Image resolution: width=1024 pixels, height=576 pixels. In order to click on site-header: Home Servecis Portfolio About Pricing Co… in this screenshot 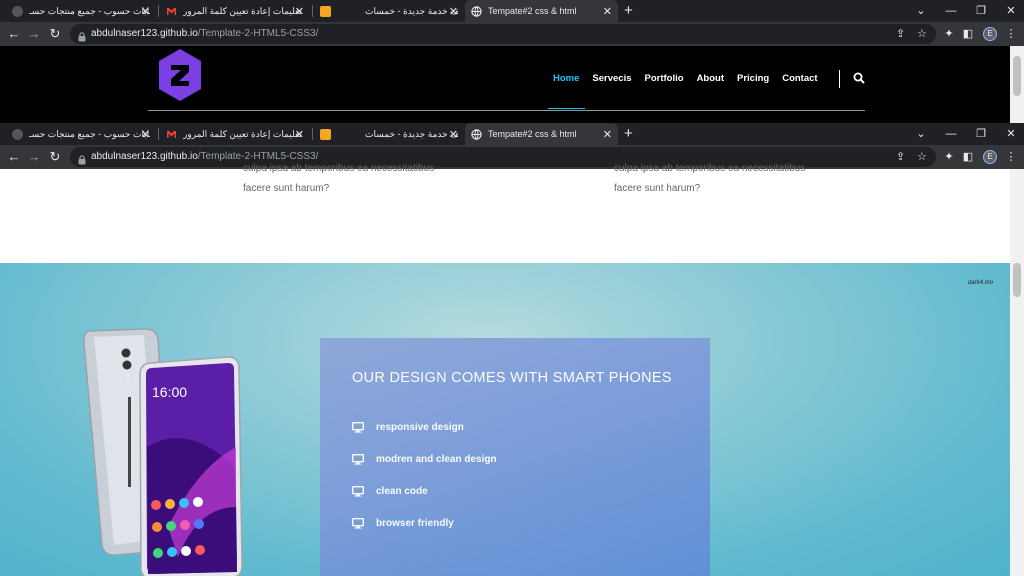, I will do `click(505, 84)`.